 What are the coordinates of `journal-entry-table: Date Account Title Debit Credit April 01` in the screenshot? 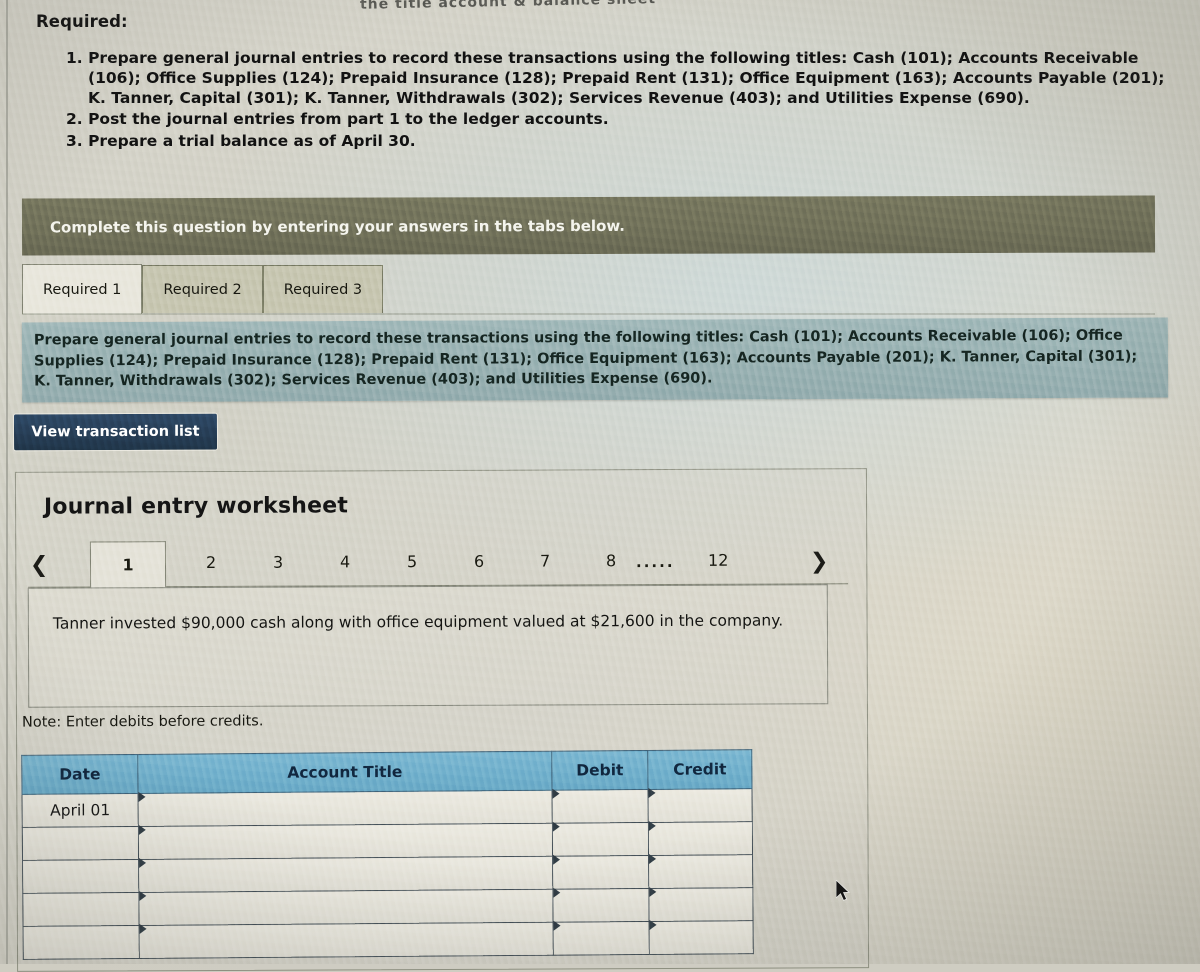 It's located at (387, 854).